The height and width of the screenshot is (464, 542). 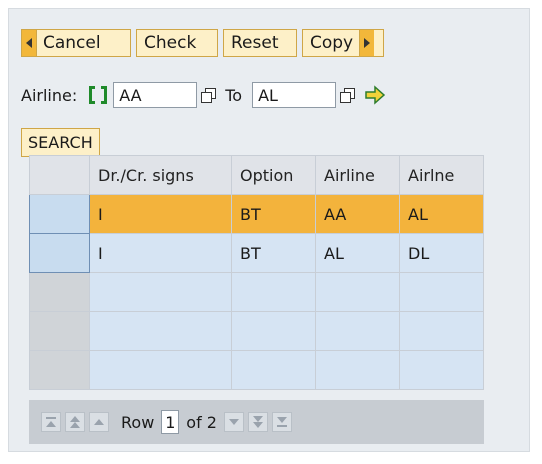 I want to click on column-header: Option, so click(x=273, y=175).